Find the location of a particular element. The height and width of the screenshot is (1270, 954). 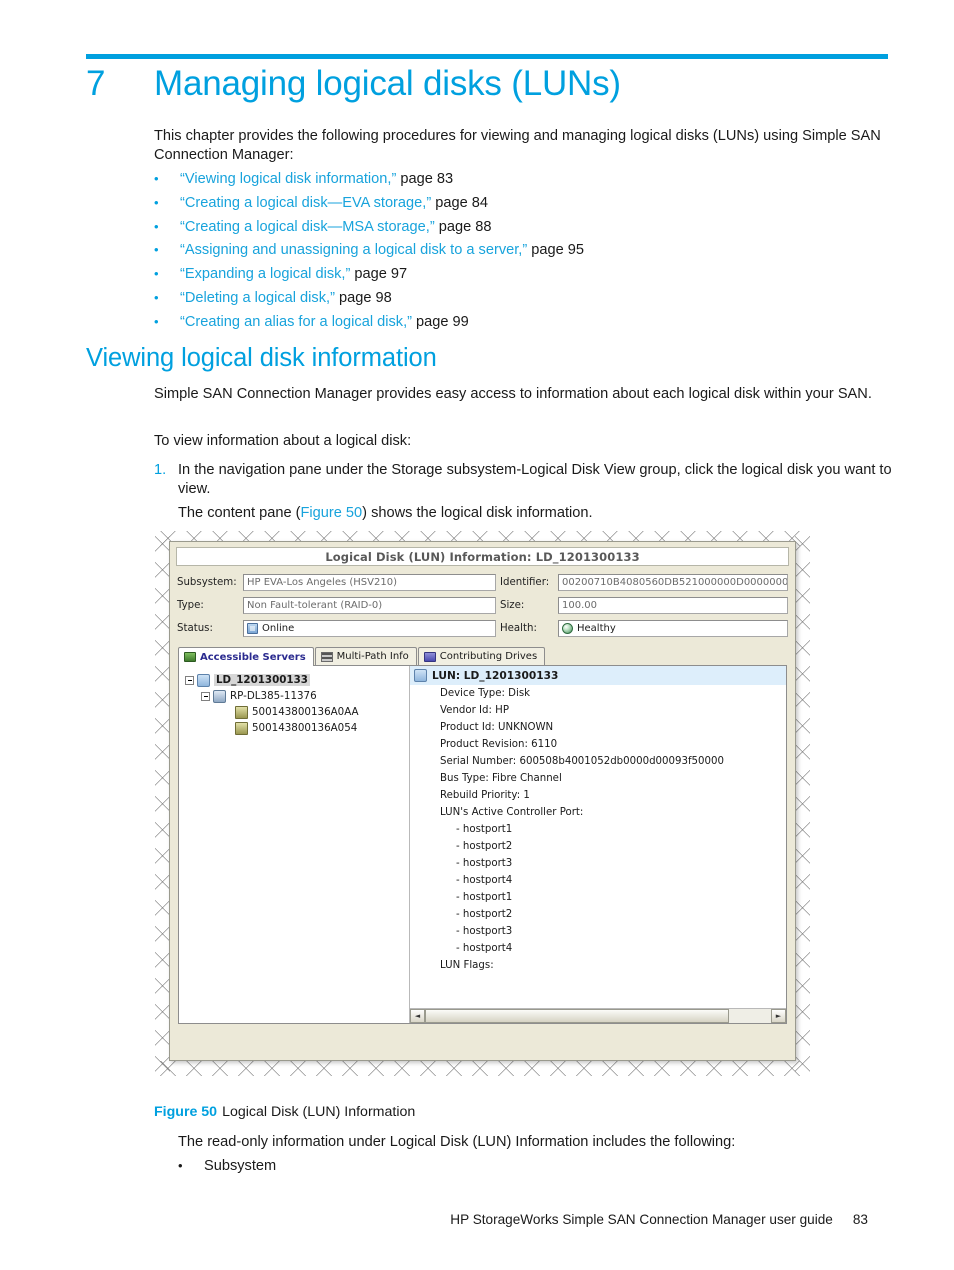

disk-icon is located at coordinates (420, 675).